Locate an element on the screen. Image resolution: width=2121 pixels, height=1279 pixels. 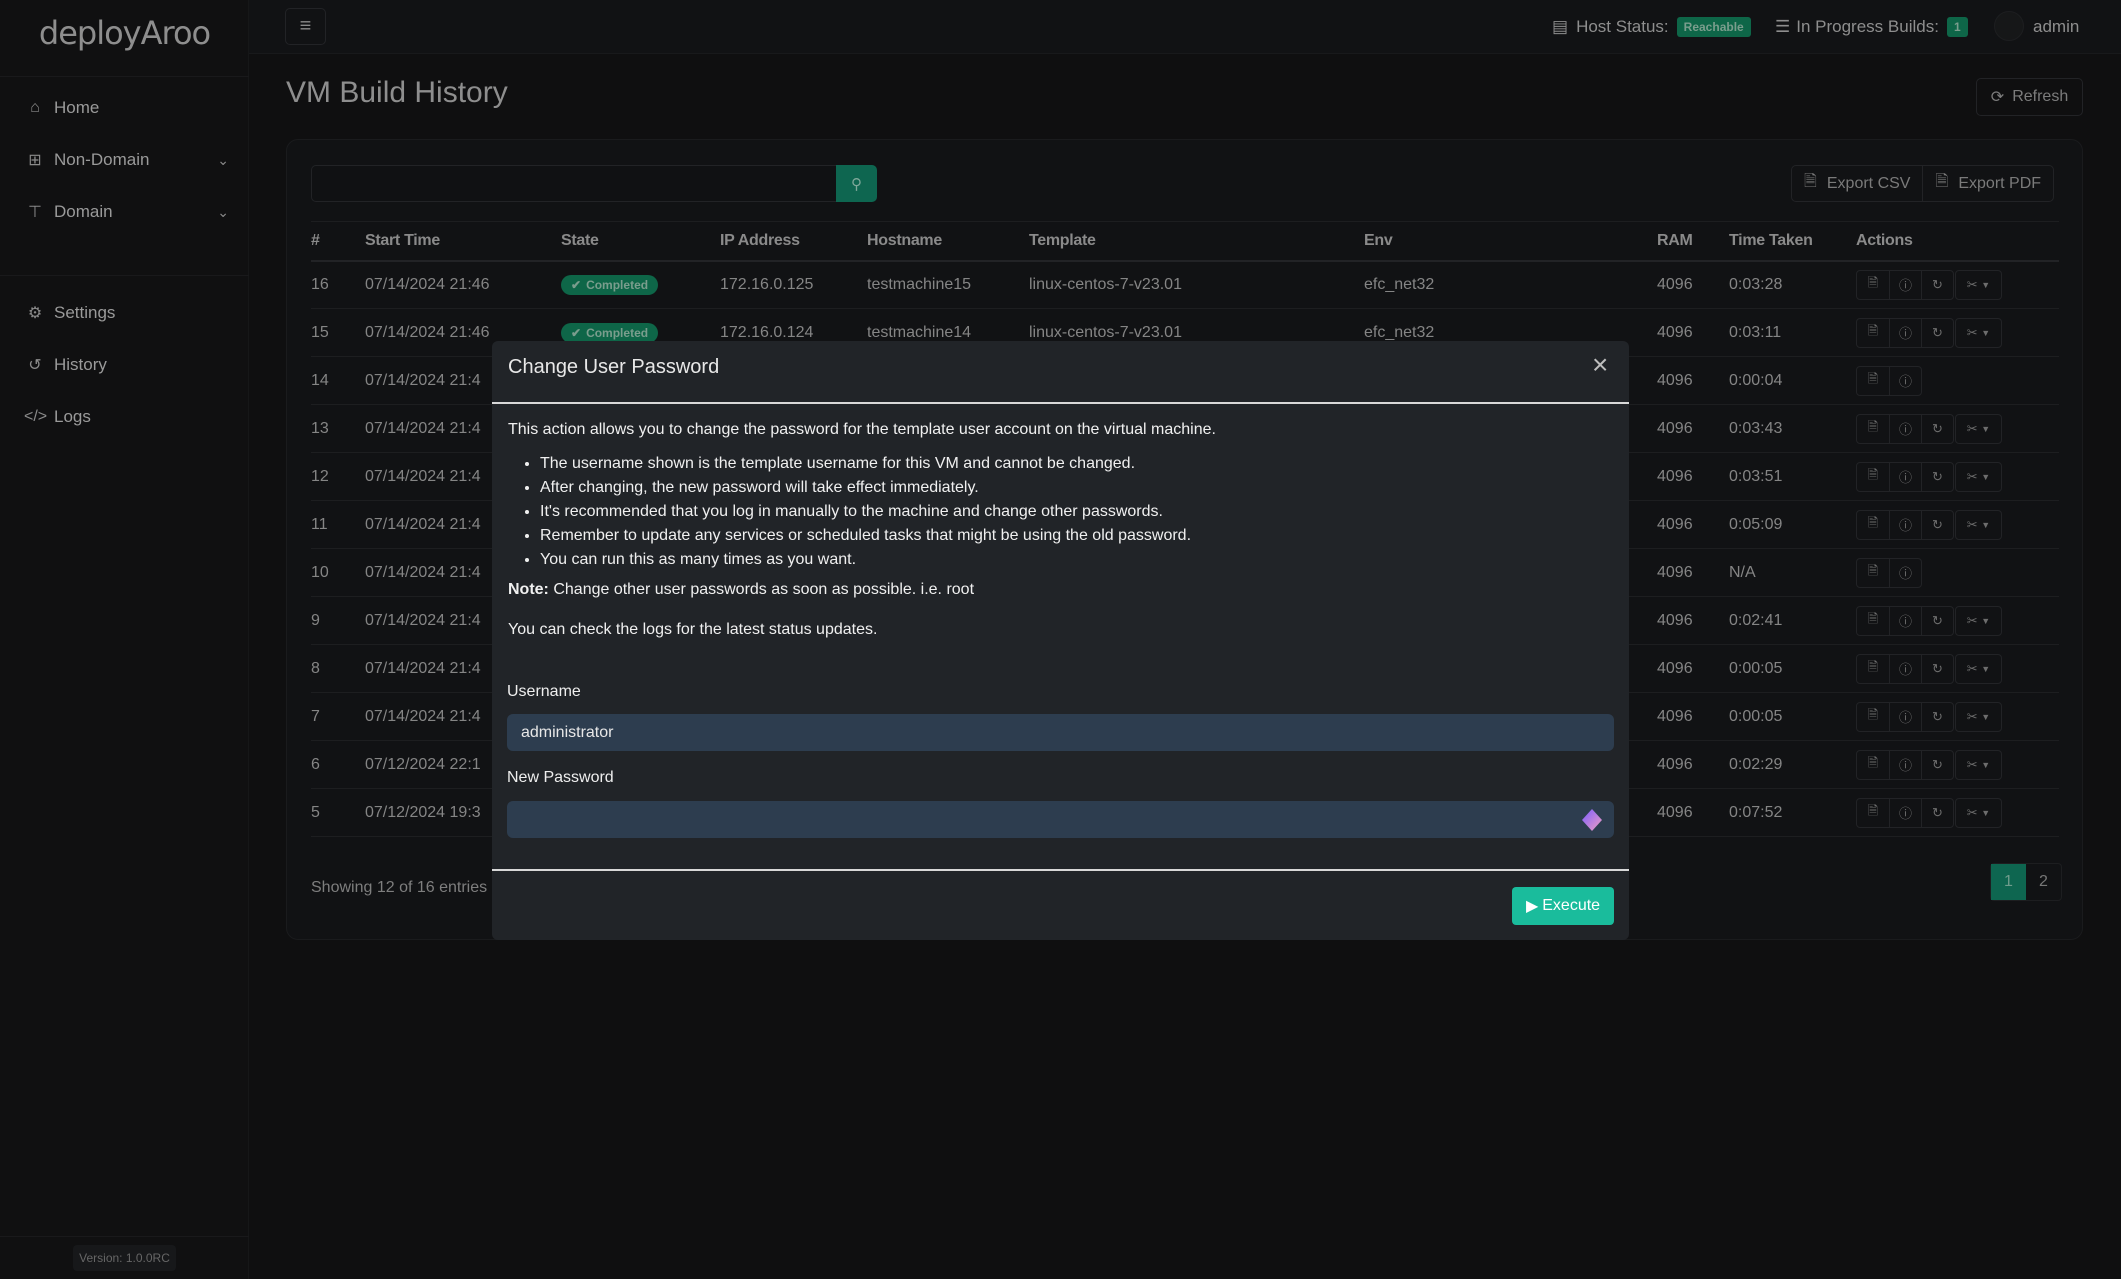
new-password-field is located at coordinates (1060, 819).